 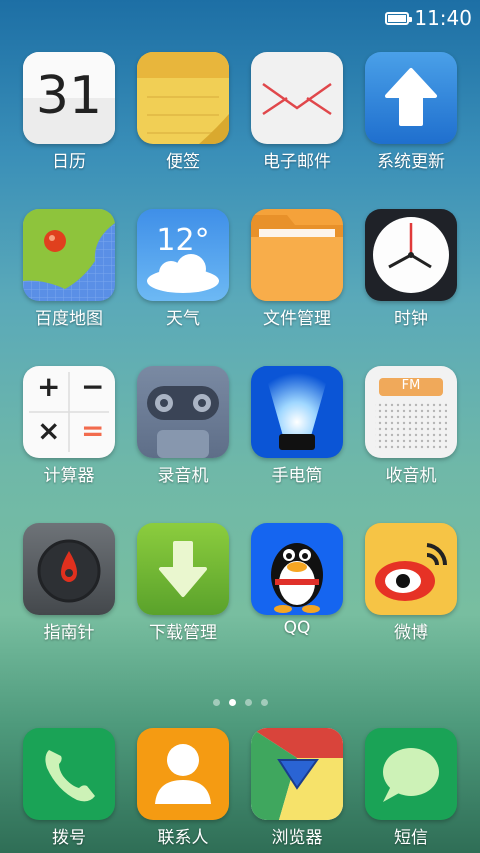 What do you see at coordinates (183, 633) in the screenshot?
I see `app-label: 下载管理` at bounding box center [183, 633].